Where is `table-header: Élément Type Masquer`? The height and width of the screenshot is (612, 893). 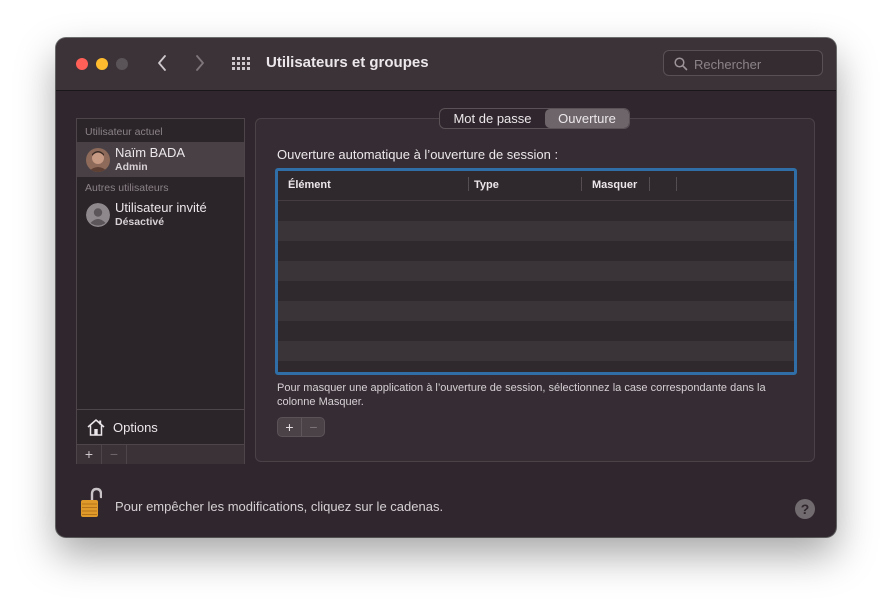 table-header: Élément Type Masquer is located at coordinates (536, 186).